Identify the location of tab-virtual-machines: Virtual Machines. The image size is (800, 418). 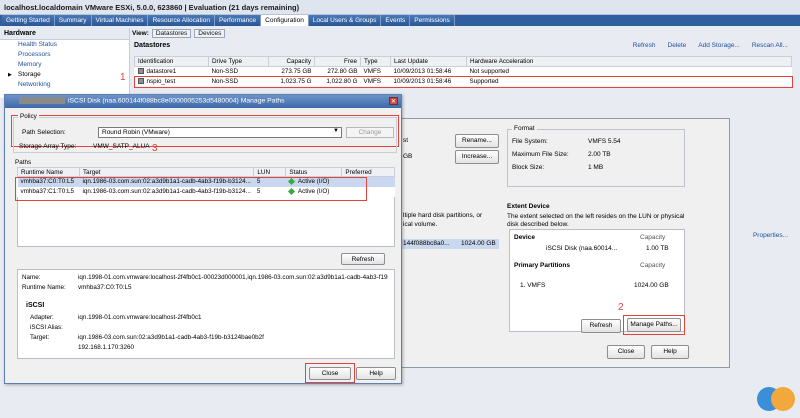
(120, 20).